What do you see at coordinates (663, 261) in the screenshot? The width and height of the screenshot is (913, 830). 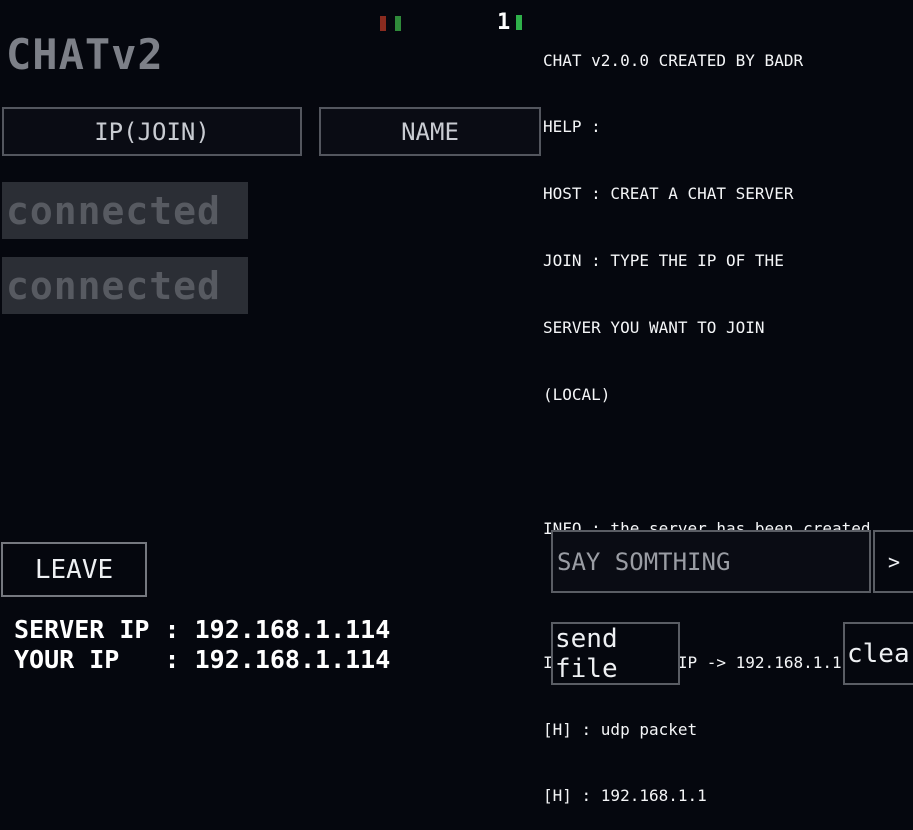 I see `log-line: JOIN : TYPE THE IP OF THE` at bounding box center [663, 261].